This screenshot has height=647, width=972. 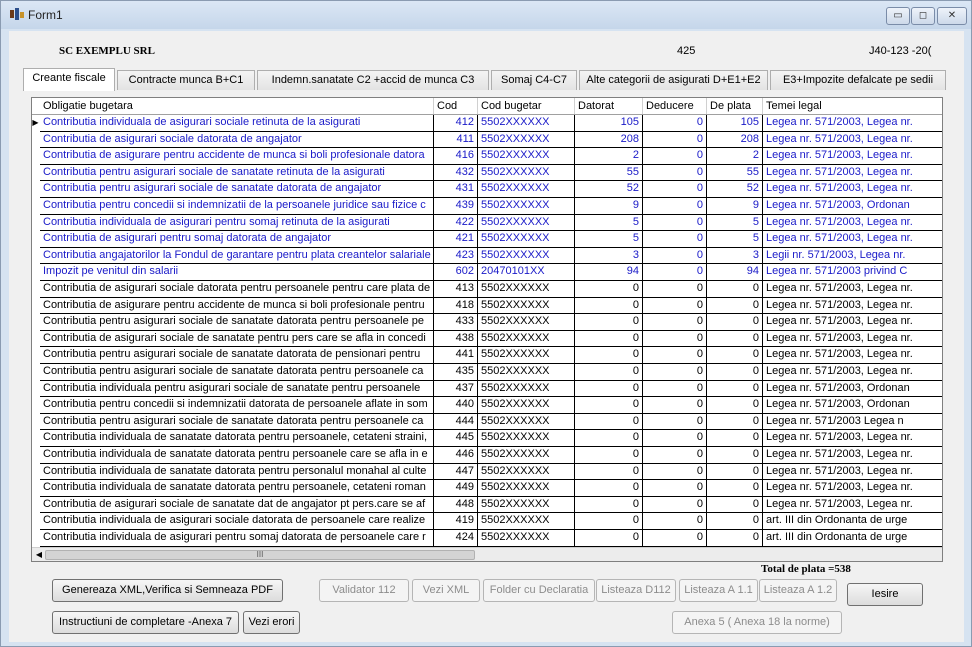 What do you see at coordinates (69, 79) in the screenshot?
I see `tab-creante-fiscale: Creante fiscale` at bounding box center [69, 79].